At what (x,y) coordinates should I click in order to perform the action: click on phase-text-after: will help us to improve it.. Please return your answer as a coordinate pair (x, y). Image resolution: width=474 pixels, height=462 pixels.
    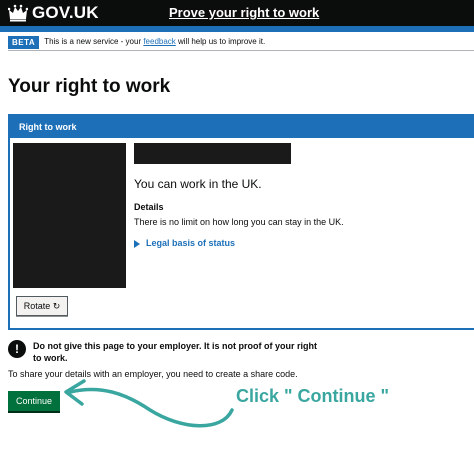
    Looking at the image, I should click on (220, 41).